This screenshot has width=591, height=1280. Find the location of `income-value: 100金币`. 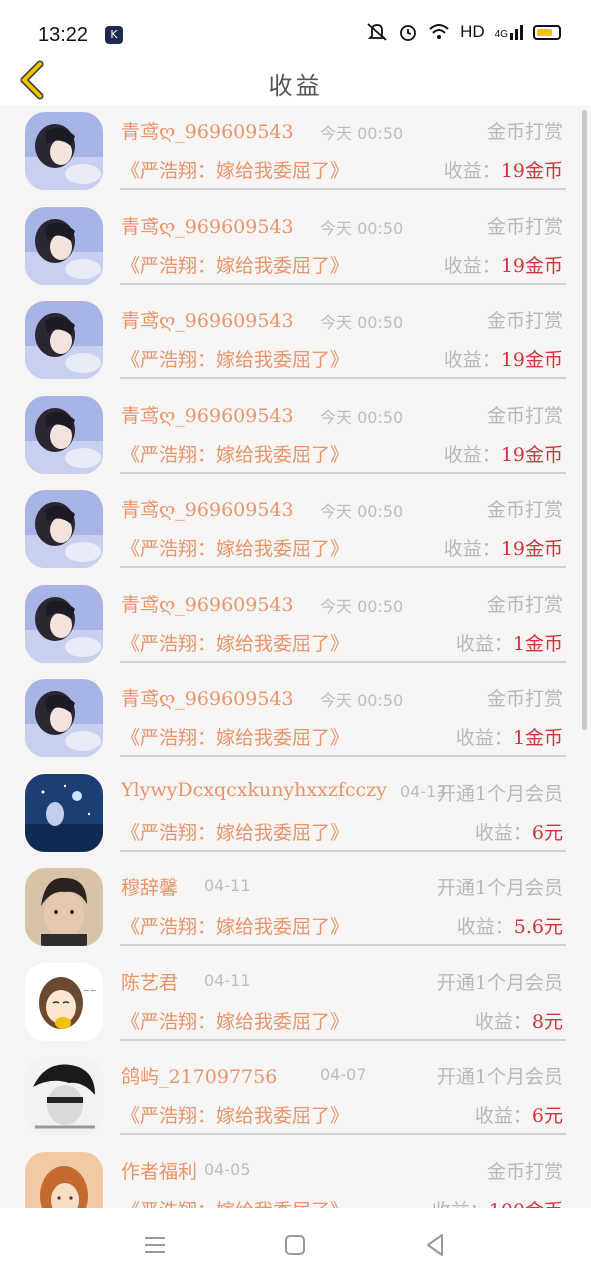

income-value: 100金币 is located at coordinates (526, 1204).